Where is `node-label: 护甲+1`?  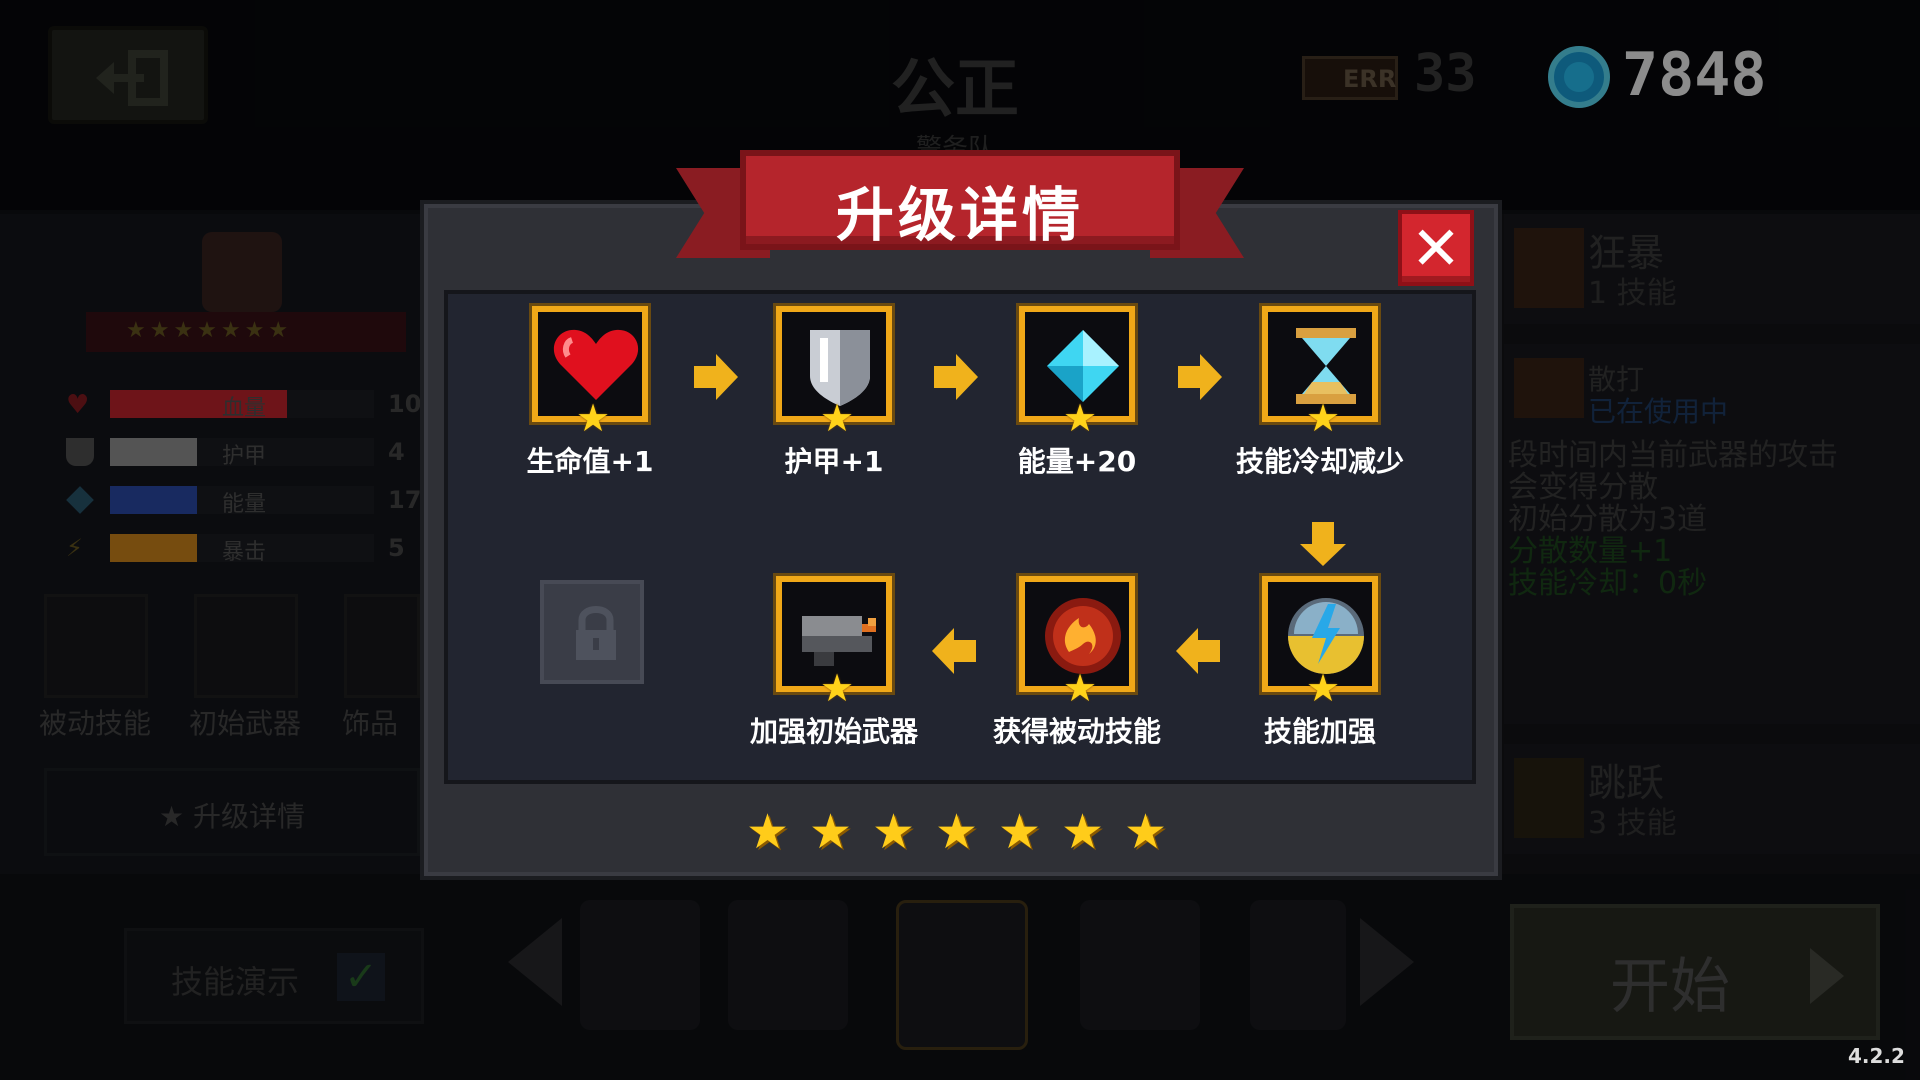 node-label: 护甲+1 is located at coordinates (834, 461).